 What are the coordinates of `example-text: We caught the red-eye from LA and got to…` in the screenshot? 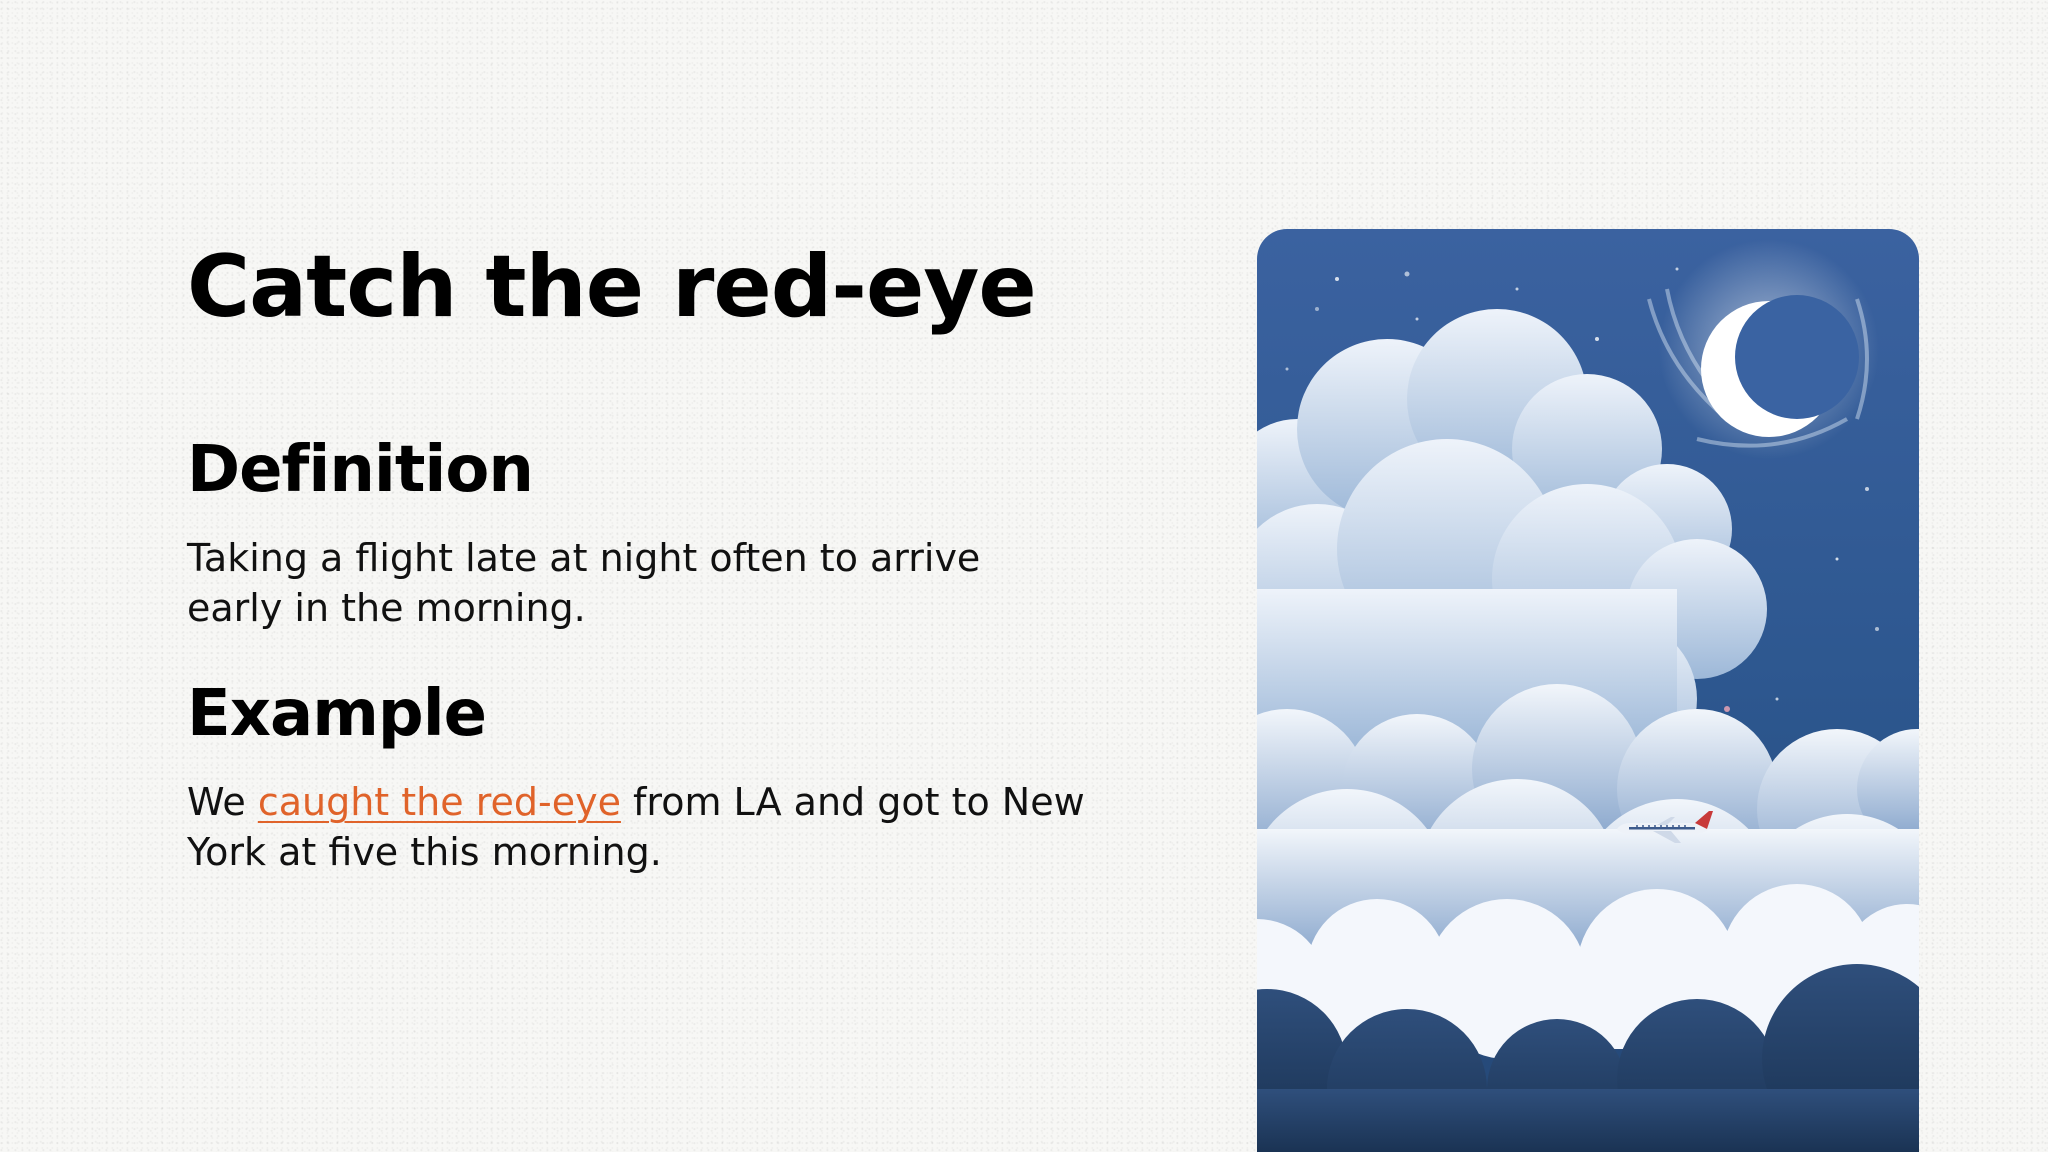 It's located at (637, 827).